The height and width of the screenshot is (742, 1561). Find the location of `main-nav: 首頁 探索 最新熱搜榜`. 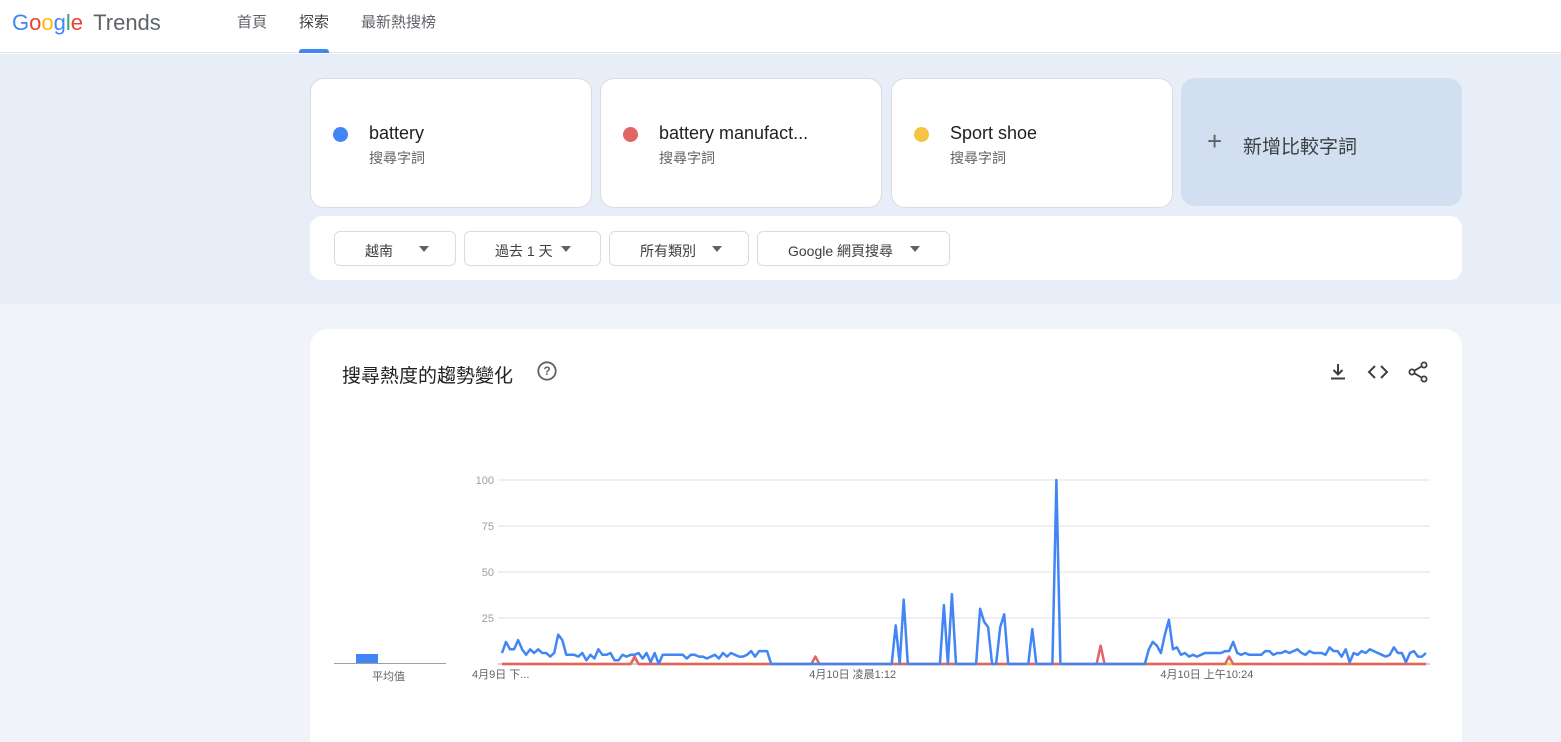

main-nav: 首頁 探索 最新熱搜榜 is located at coordinates (352, 26).